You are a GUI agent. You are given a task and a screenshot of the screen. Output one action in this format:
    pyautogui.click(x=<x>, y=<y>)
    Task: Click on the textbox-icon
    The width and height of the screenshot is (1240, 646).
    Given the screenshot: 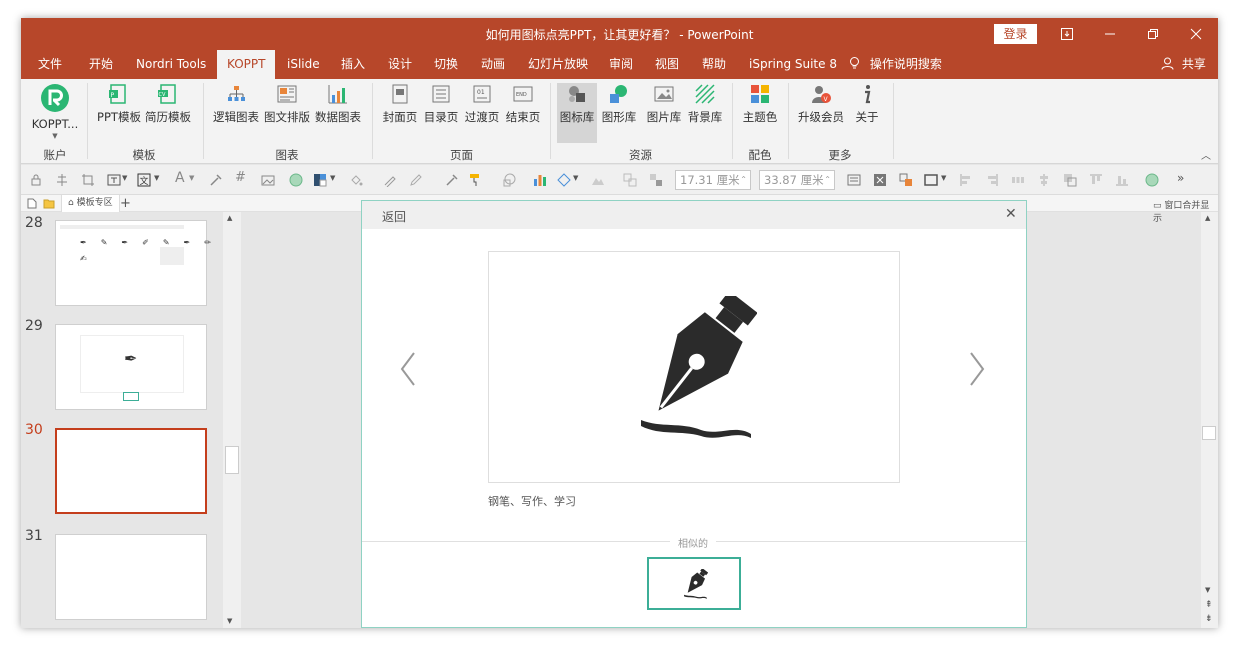 What is the action you would take?
    pyautogui.click(x=114, y=180)
    